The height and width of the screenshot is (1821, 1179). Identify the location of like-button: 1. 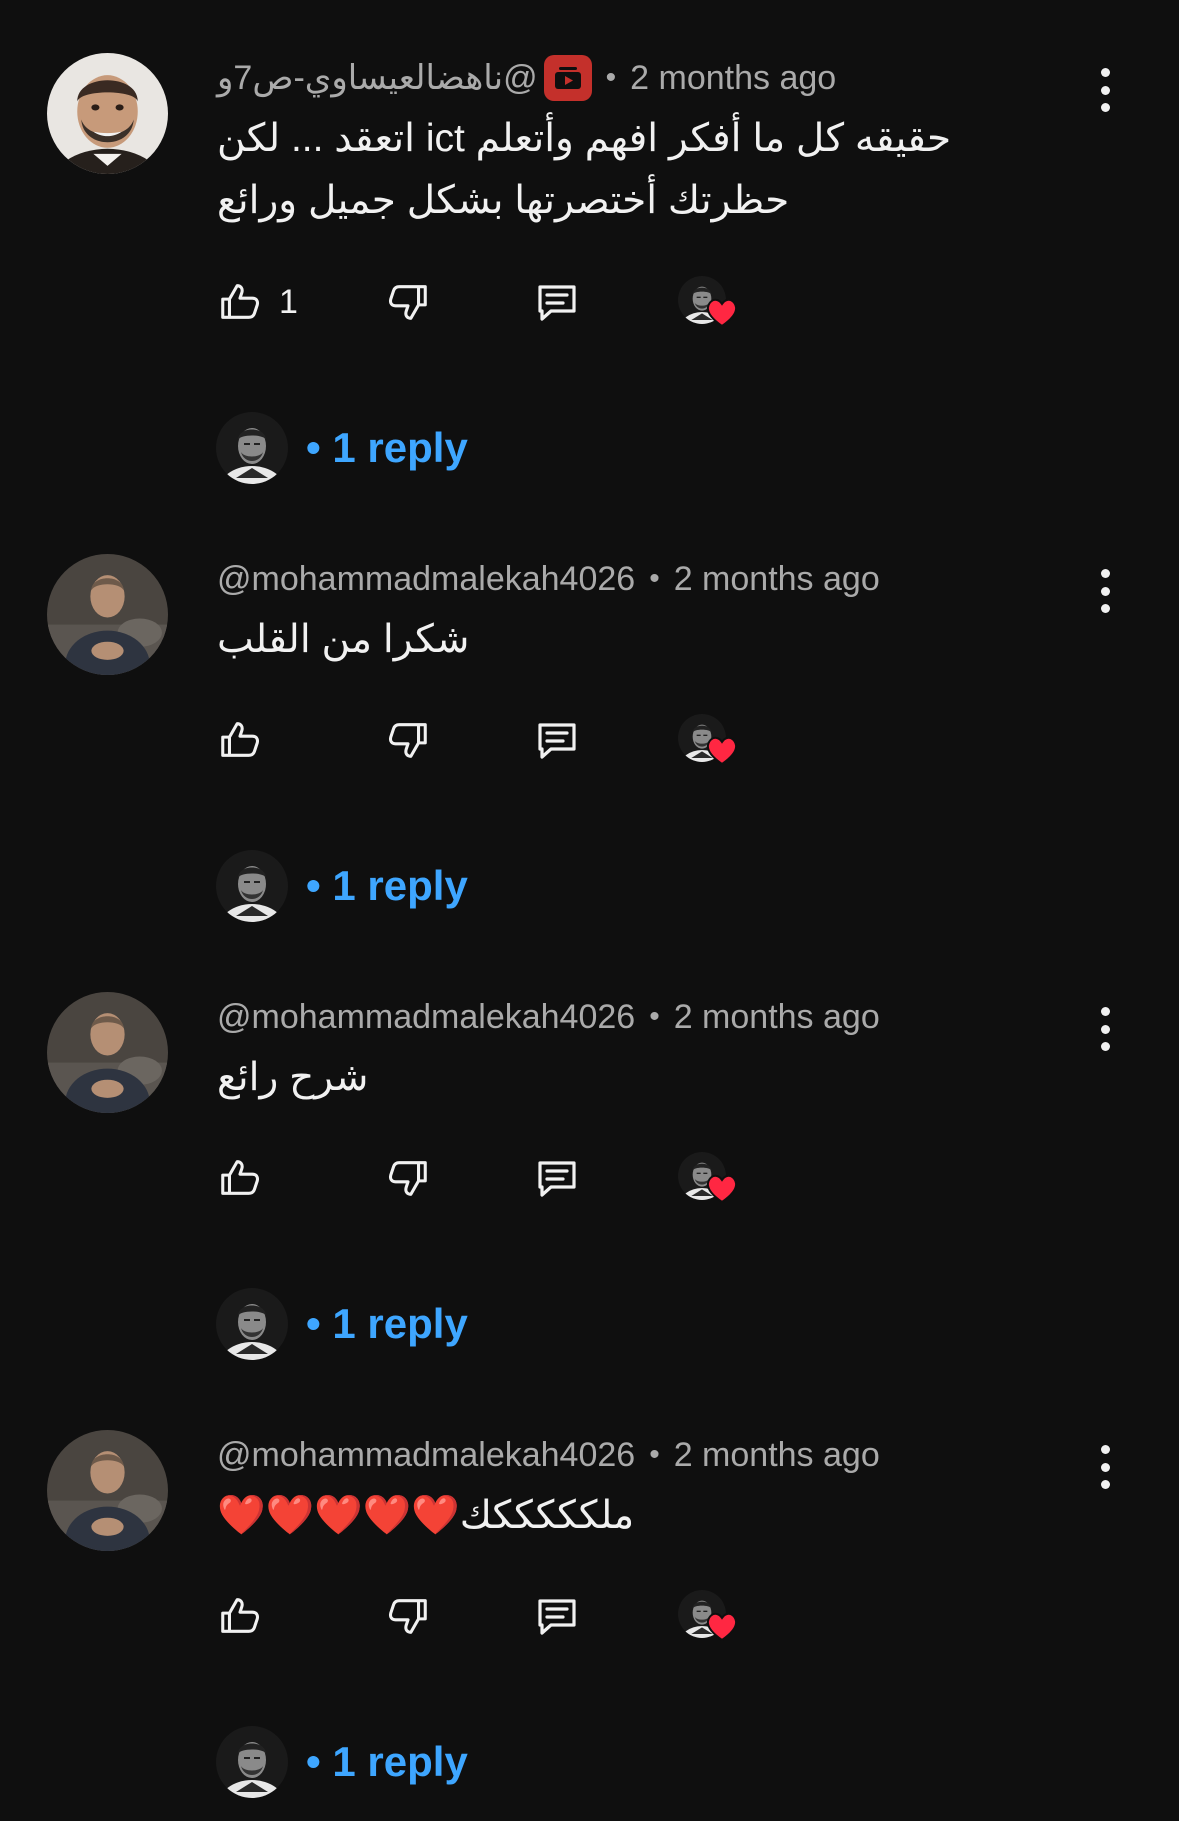
(257, 302).